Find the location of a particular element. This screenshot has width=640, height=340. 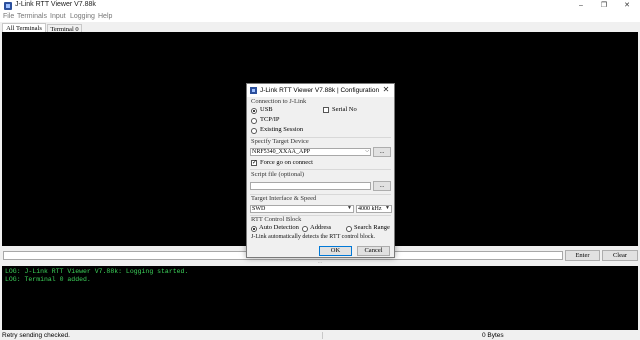

radio-search-range-label: Search Range is located at coordinates (372, 227).